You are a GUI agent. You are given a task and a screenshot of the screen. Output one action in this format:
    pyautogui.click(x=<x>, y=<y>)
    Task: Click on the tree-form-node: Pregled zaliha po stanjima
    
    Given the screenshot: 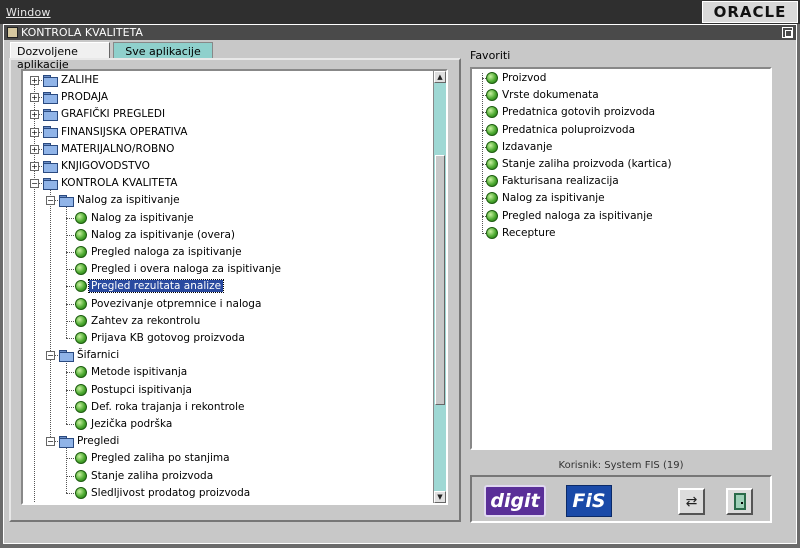 What is the action you would take?
    pyautogui.click(x=153, y=458)
    